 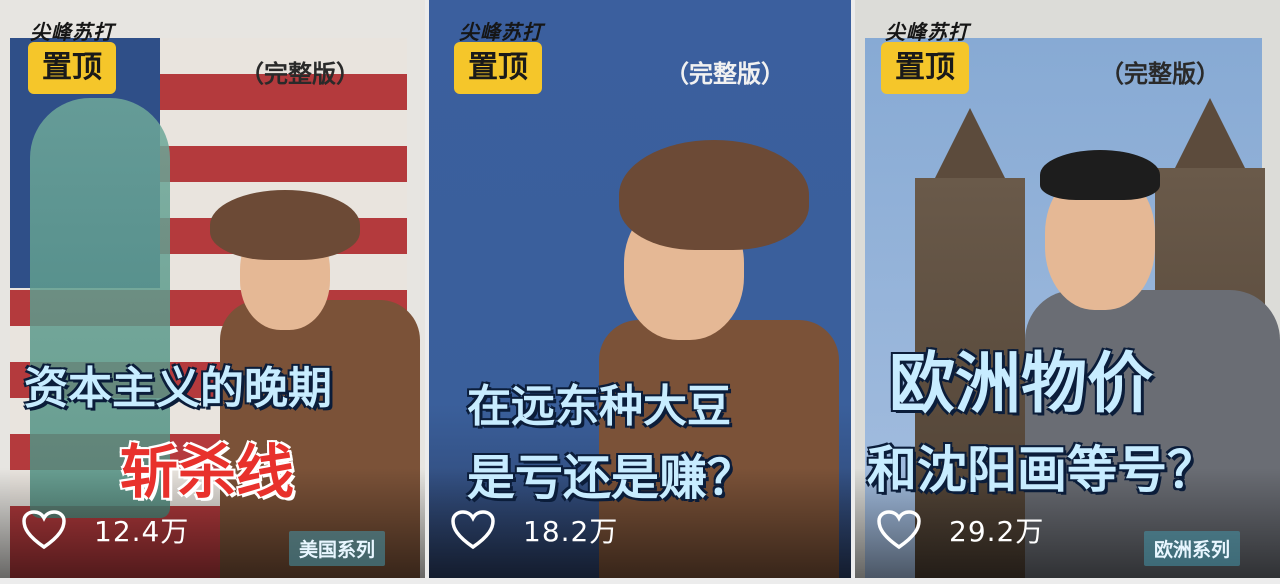 I want to click on like-count-value: 18.2万, so click(x=571, y=531).